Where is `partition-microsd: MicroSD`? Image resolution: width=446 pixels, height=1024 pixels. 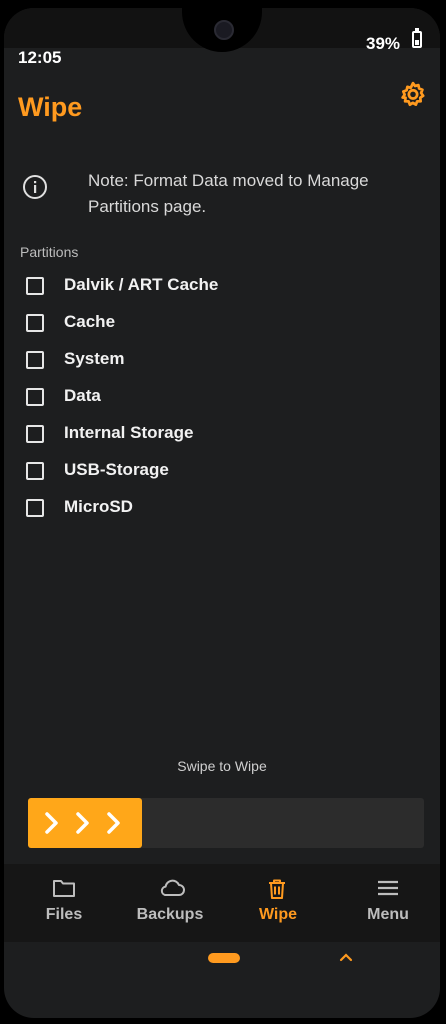
partition-microsd: MicroSD is located at coordinates (220, 514).